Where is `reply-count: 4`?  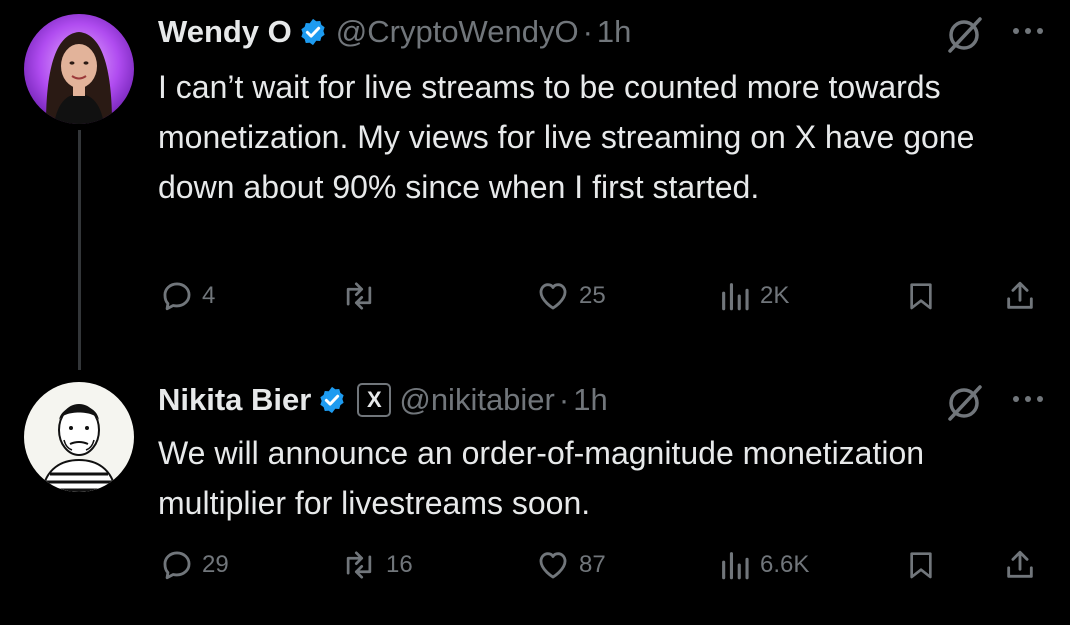
reply-count: 4 is located at coordinates (209, 295).